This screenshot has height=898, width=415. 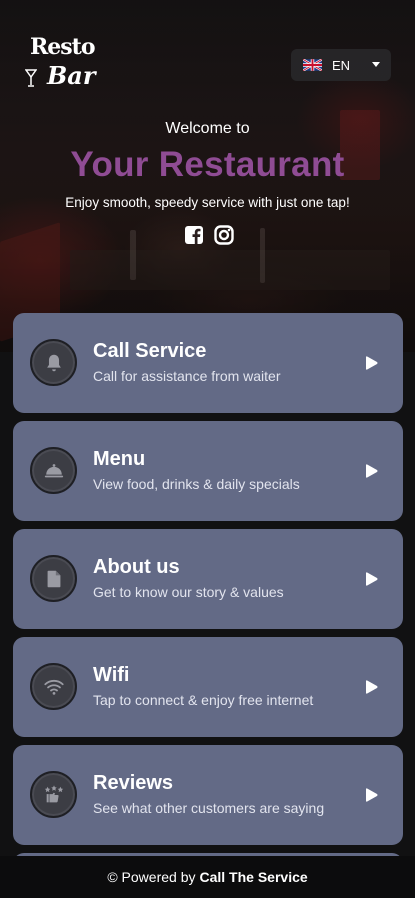 I want to click on card-title: Reviews, so click(x=133, y=783).